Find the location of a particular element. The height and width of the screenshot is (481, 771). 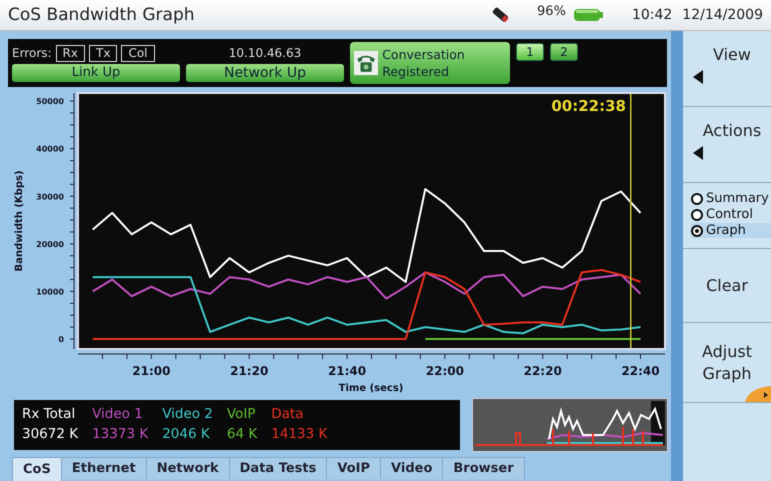

cursor-time: 00:22:38 is located at coordinates (588, 106).